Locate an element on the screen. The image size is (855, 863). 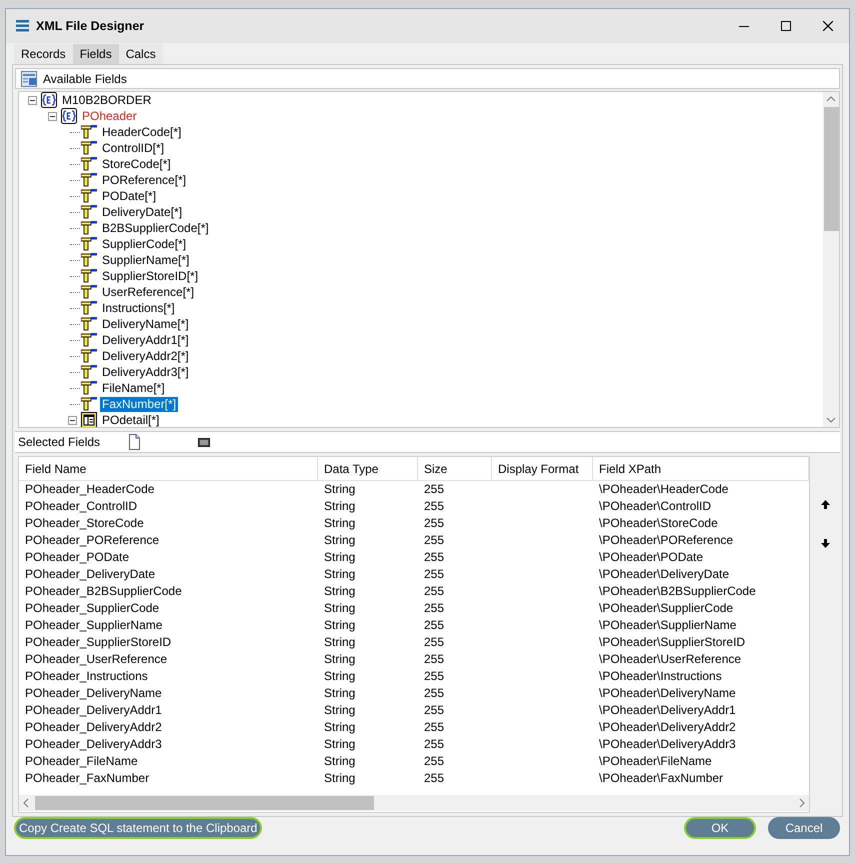
table-cell-text: \POheader\FileName is located at coordinates (655, 761).